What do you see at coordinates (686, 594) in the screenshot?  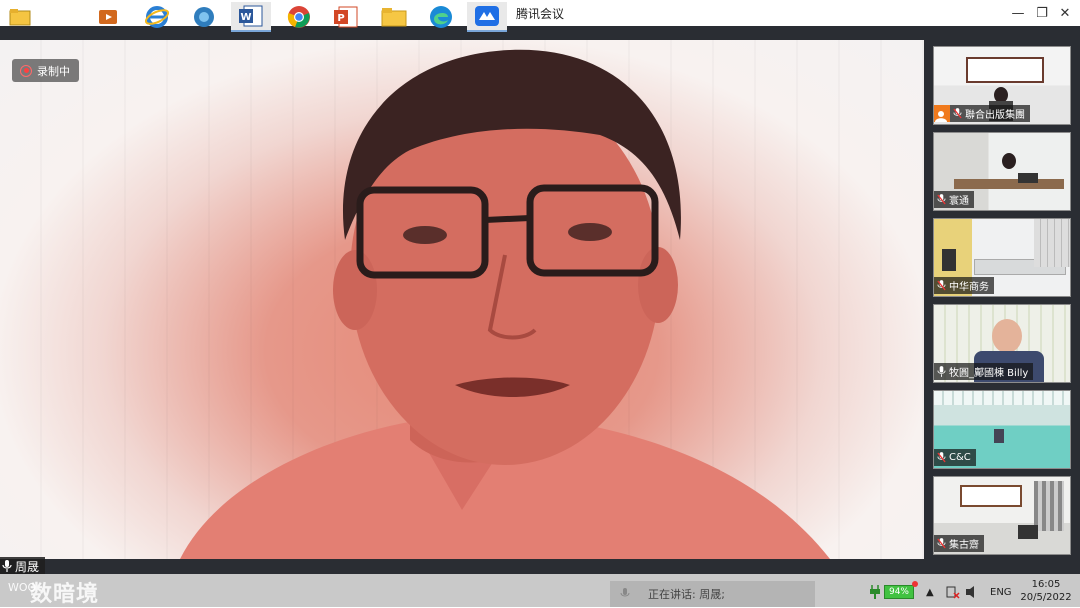 I see `speaking-text: 正在讲话: 周晟;` at bounding box center [686, 594].